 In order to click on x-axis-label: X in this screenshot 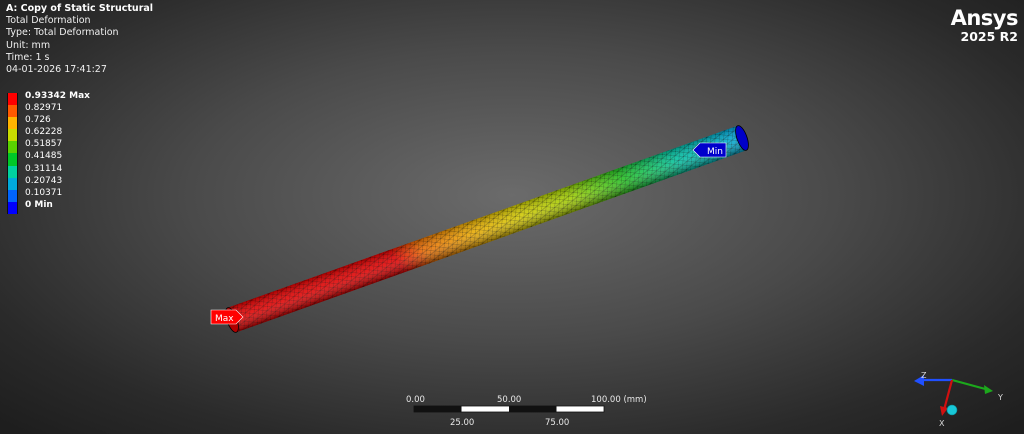, I will do `click(942, 423)`.